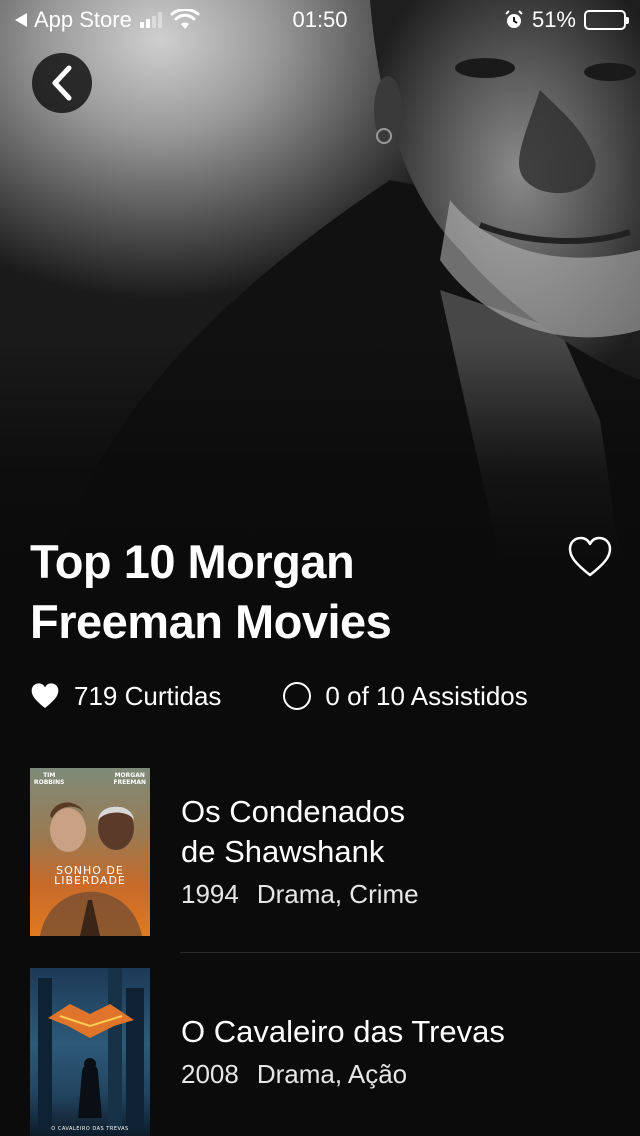 The width and height of the screenshot is (640, 1136). Describe the element at coordinates (396, 832) in the screenshot. I see `movie-title: Os Condenados de Shawshank` at that location.